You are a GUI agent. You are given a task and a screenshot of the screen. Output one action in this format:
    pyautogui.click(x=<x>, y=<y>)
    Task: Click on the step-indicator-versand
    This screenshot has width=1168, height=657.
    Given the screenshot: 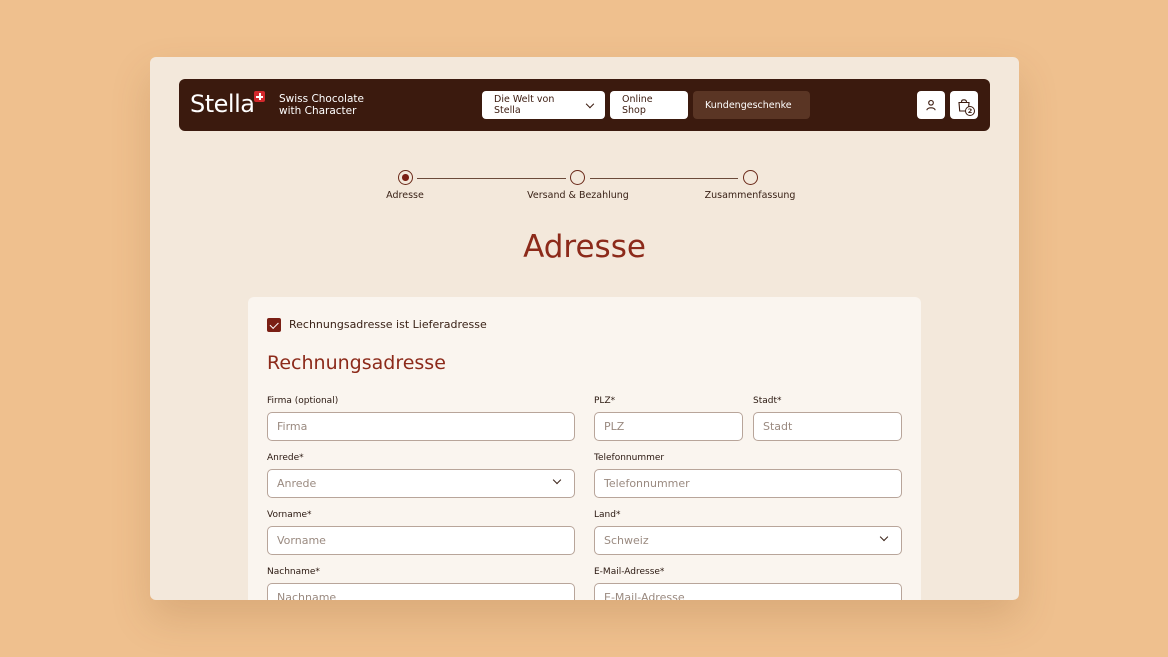 What is the action you would take?
    pyautogui.click(x=577, y=177)
    